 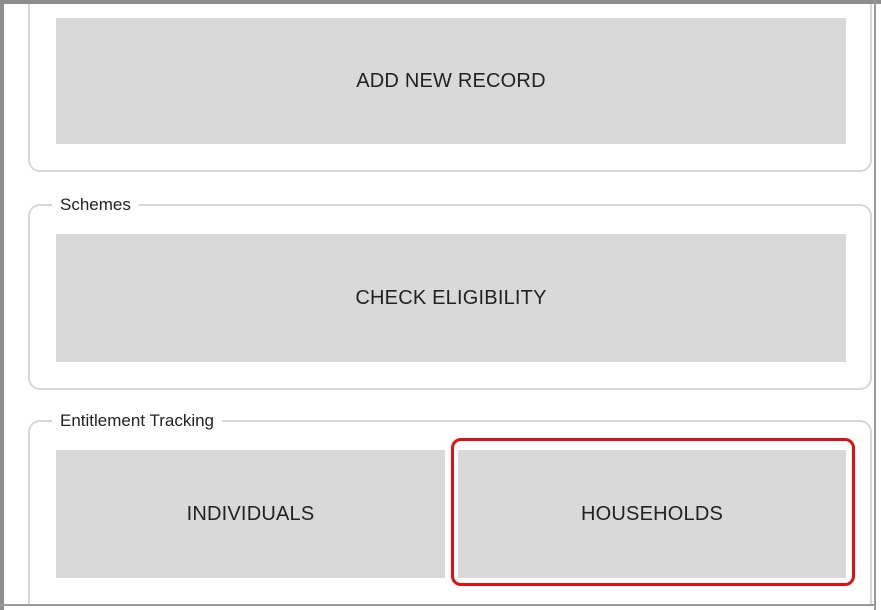 What do you see at coordinates (95, 205) in the screenshot?
I see `schemes-section-title: Schemes` at bounding box center [95, 205].